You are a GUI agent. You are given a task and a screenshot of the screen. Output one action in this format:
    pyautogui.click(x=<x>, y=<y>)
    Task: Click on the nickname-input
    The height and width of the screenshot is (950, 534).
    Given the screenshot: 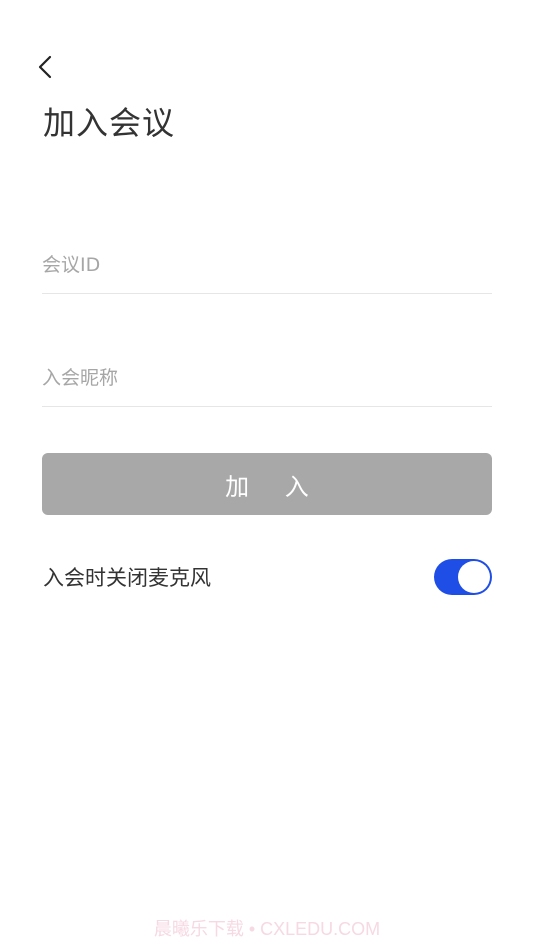 What is the action you would take?
    pyautogui.click(x=267, y=378)
    